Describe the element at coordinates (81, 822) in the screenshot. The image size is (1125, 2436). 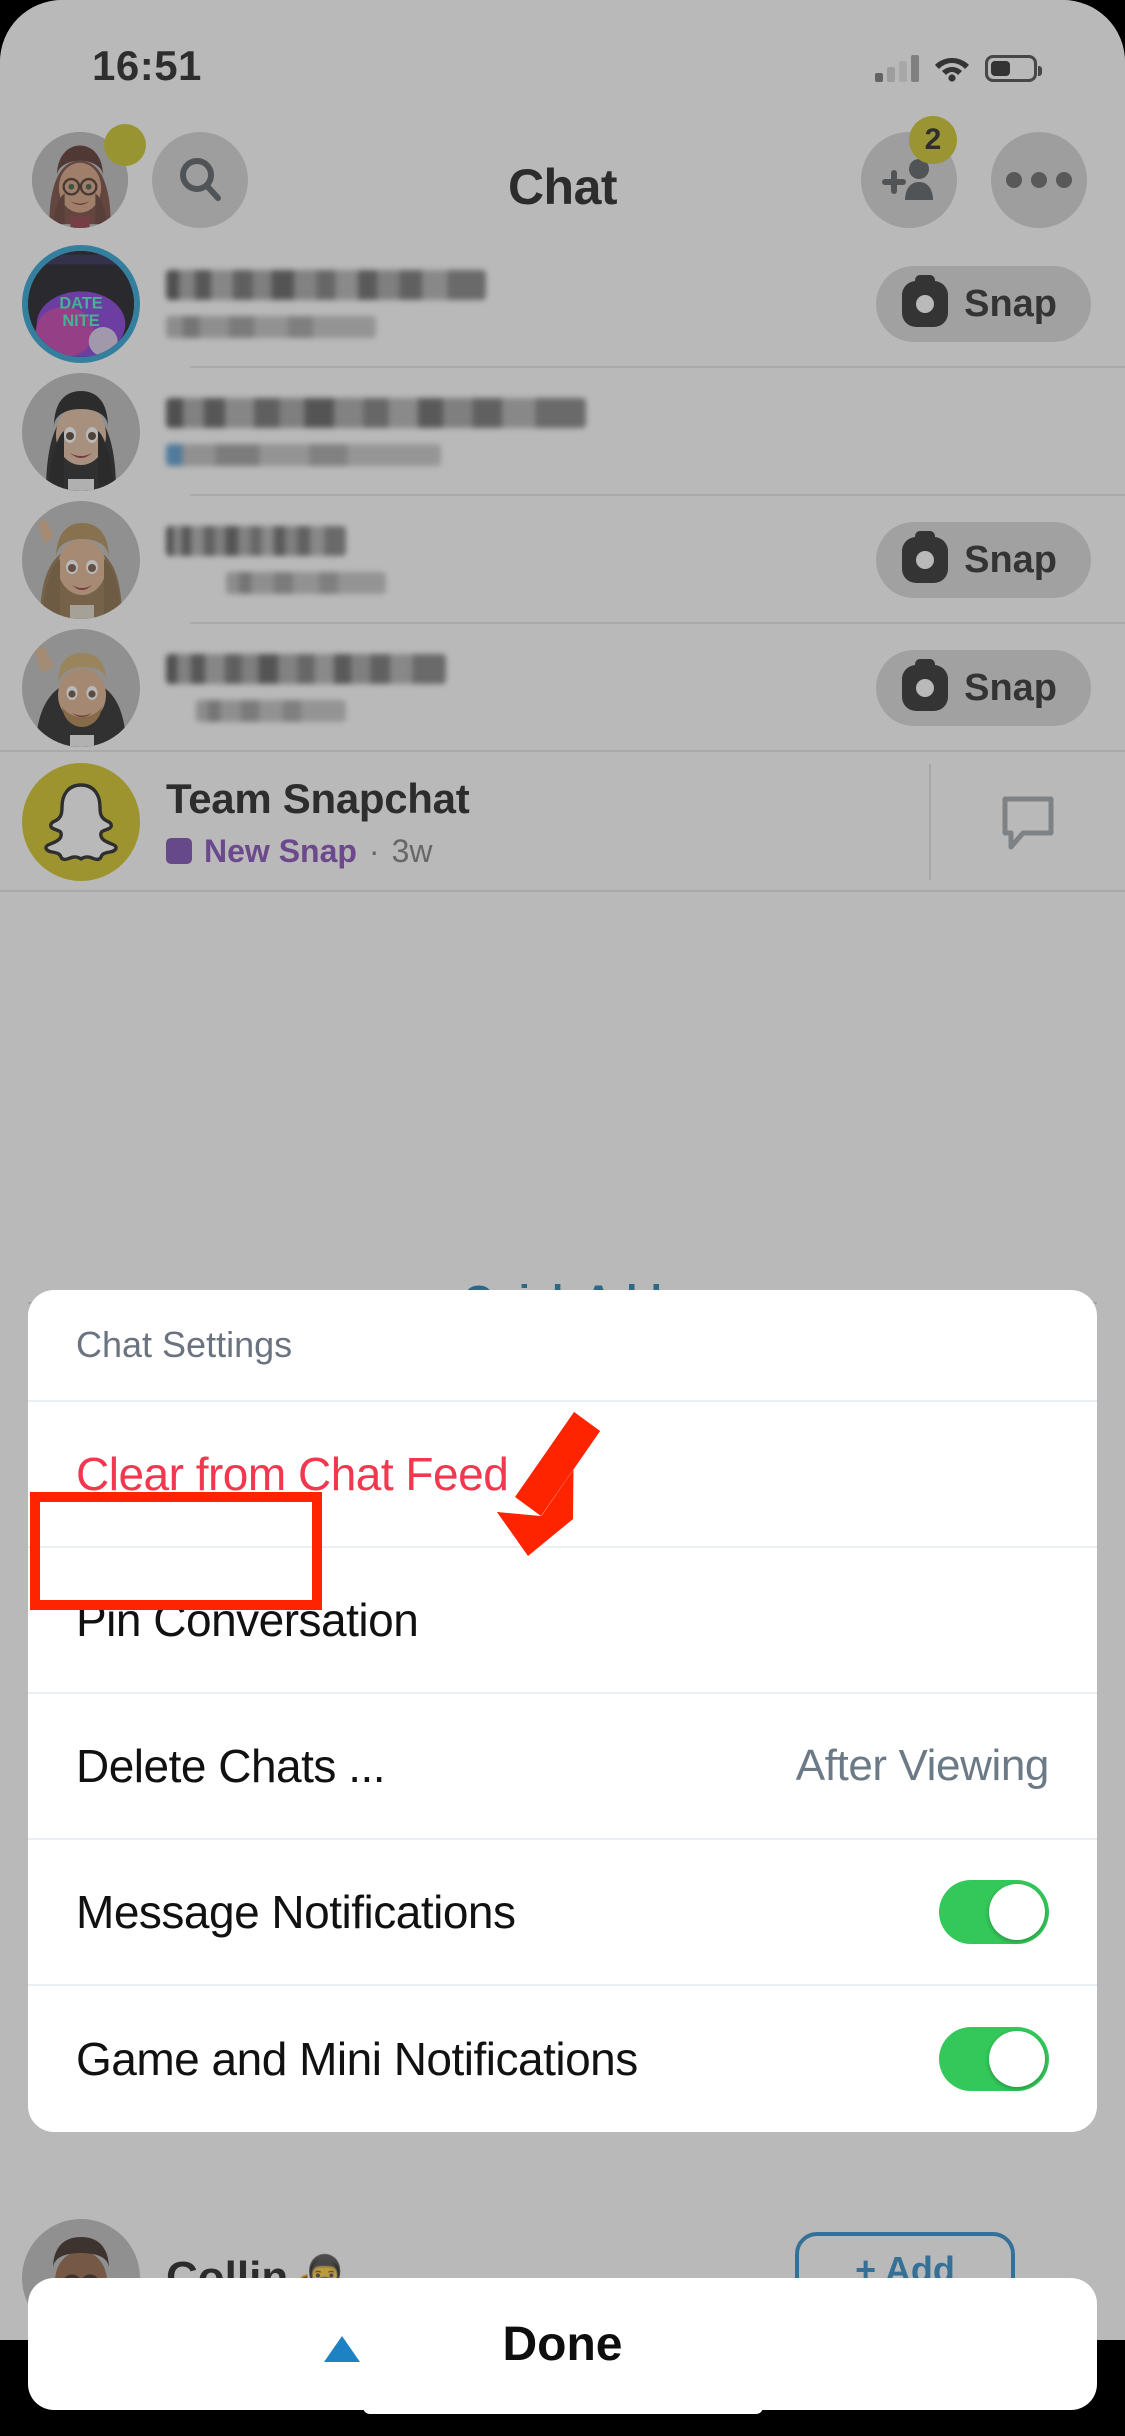
I see `snapchat-ghost-icon` at that location.